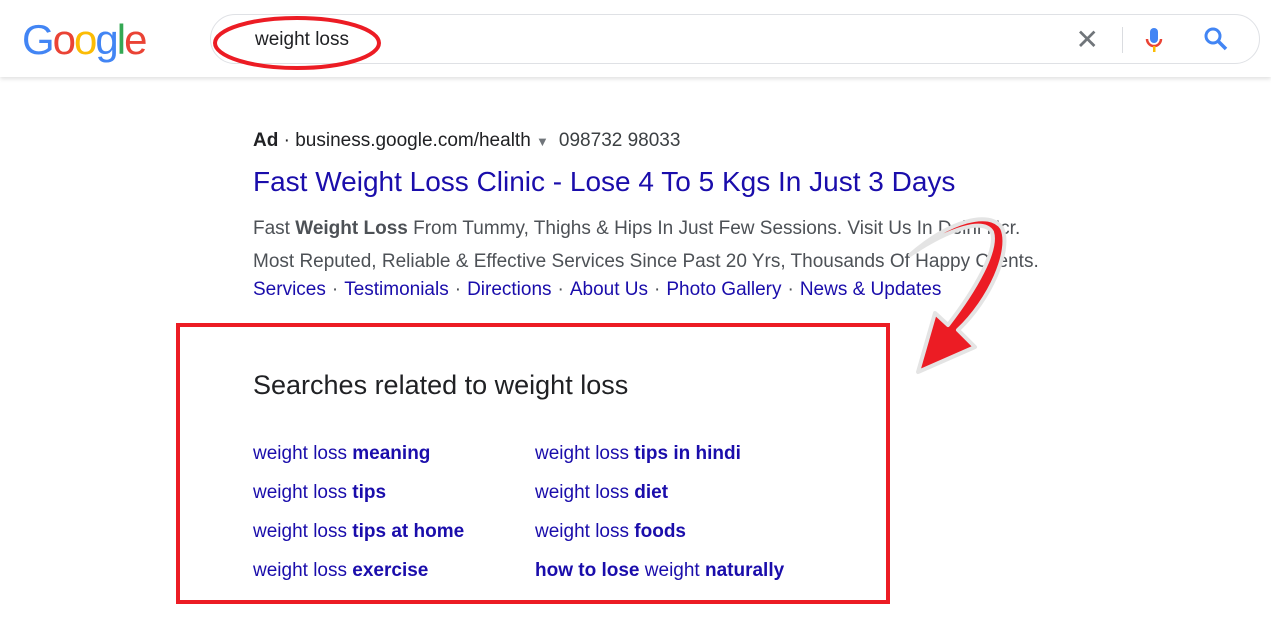 This screenshot has width=1271, height=617. I want to click on annotation-arrow-icon, so click(957, 295).